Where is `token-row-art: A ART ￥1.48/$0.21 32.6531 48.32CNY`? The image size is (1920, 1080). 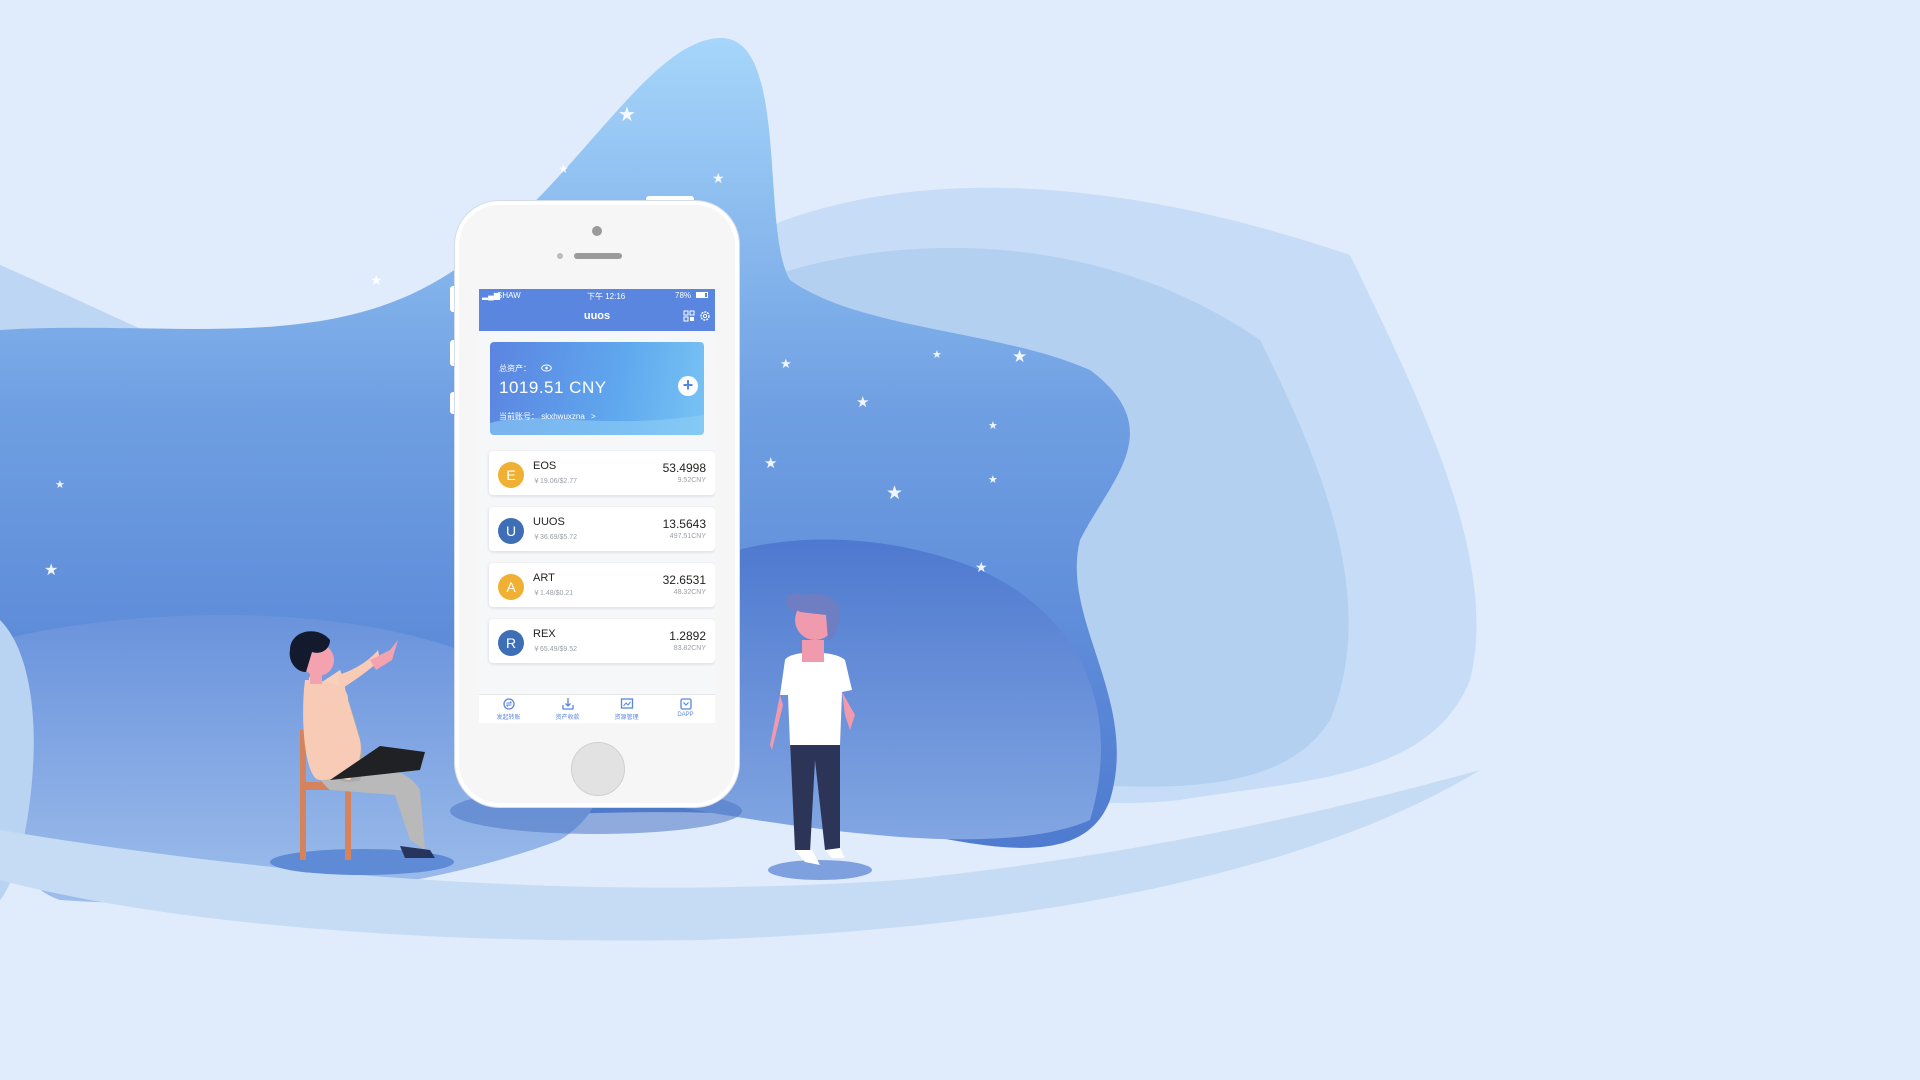 token-row-art: A ART ￥1.48/$0.21 32.6531 48.32CNY is located at coordinates (602, 585).